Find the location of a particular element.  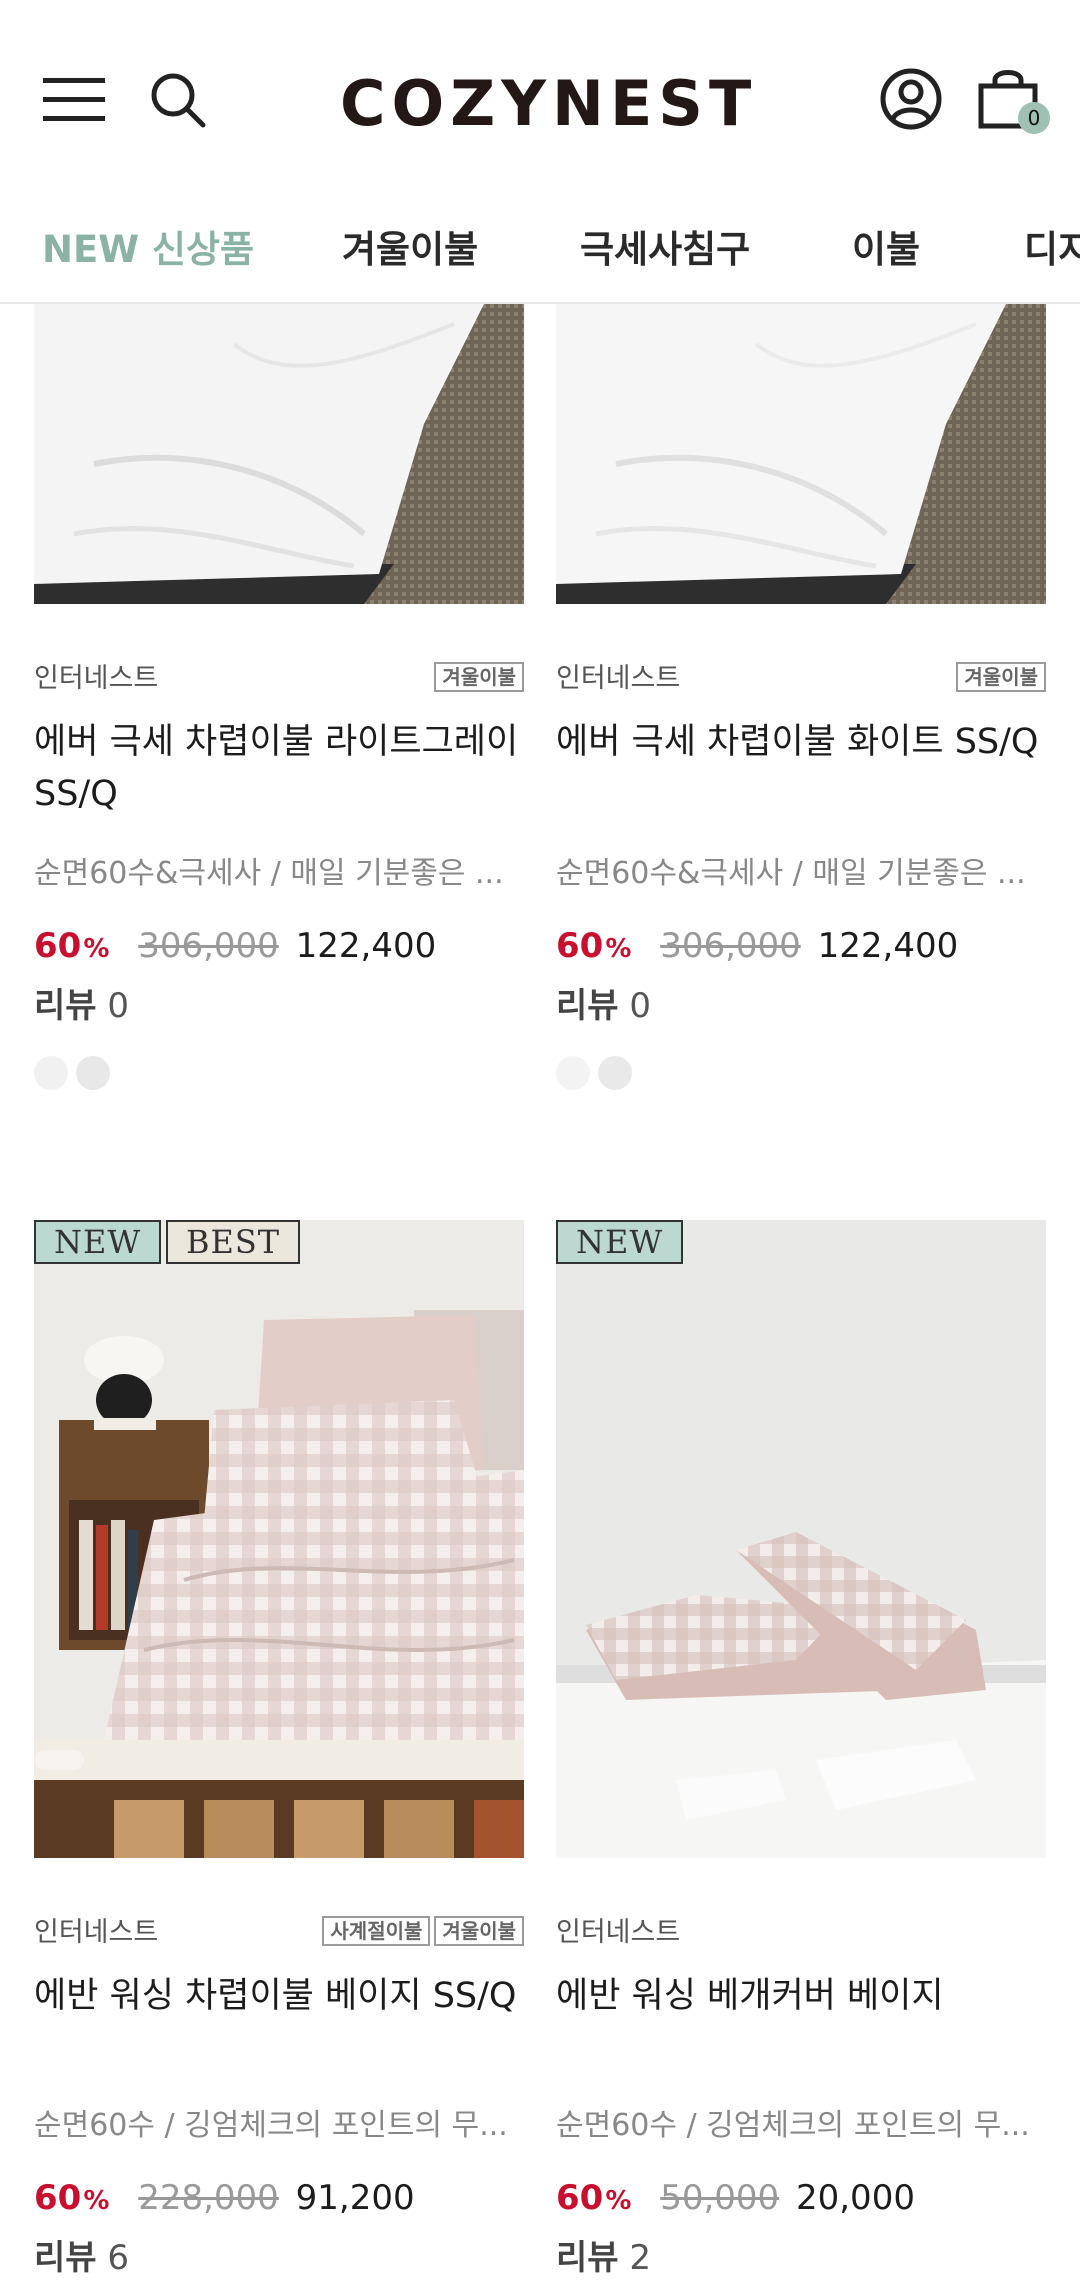

menu-button is located at coordinates (74, 100).